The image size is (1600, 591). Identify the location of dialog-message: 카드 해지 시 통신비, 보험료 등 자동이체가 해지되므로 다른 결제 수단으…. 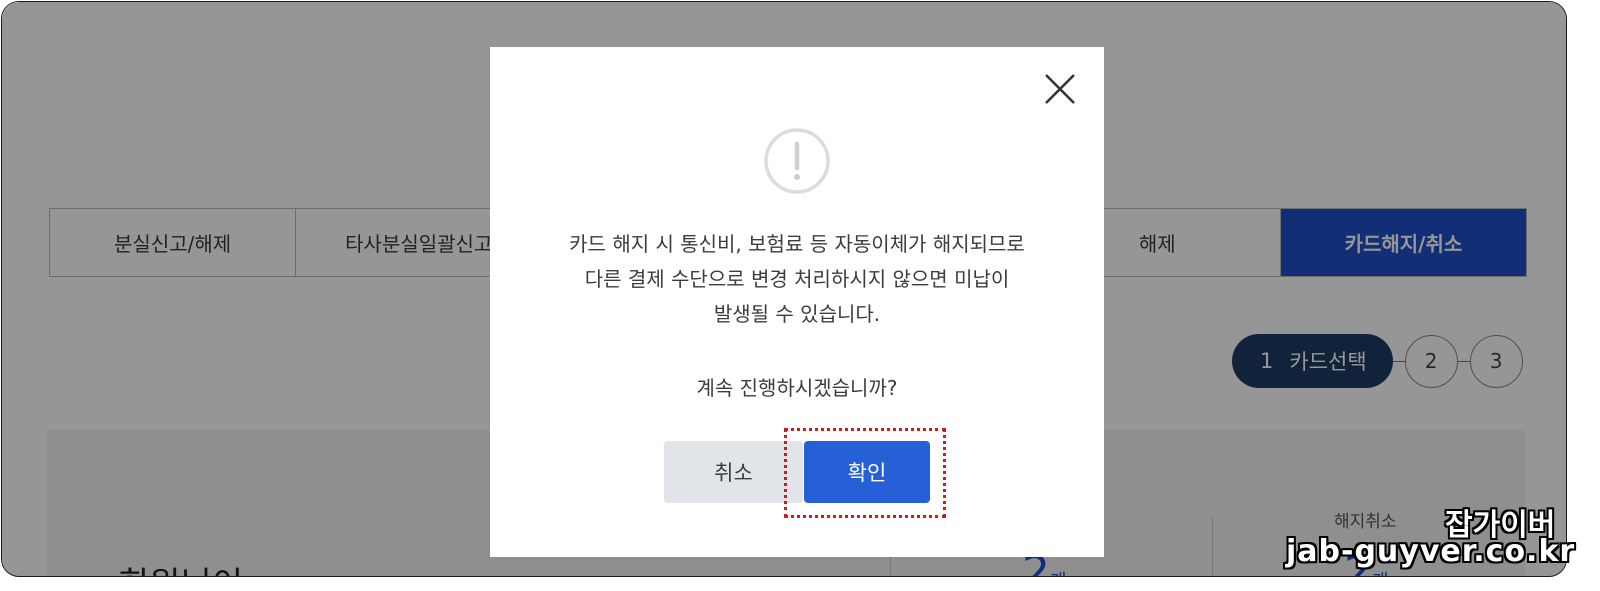
(797, 279).